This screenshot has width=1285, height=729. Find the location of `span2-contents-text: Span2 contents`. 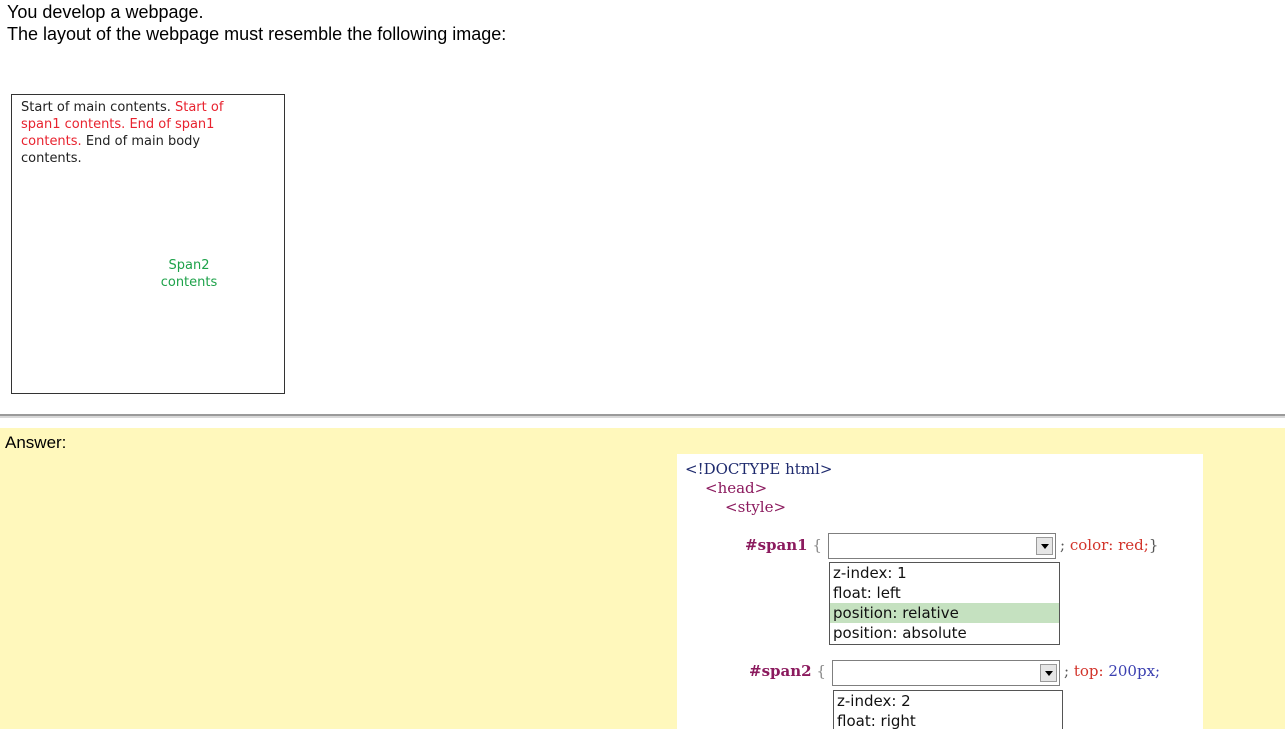

span2-contents-text: Span2 contents is located at coordinates (189, 274).